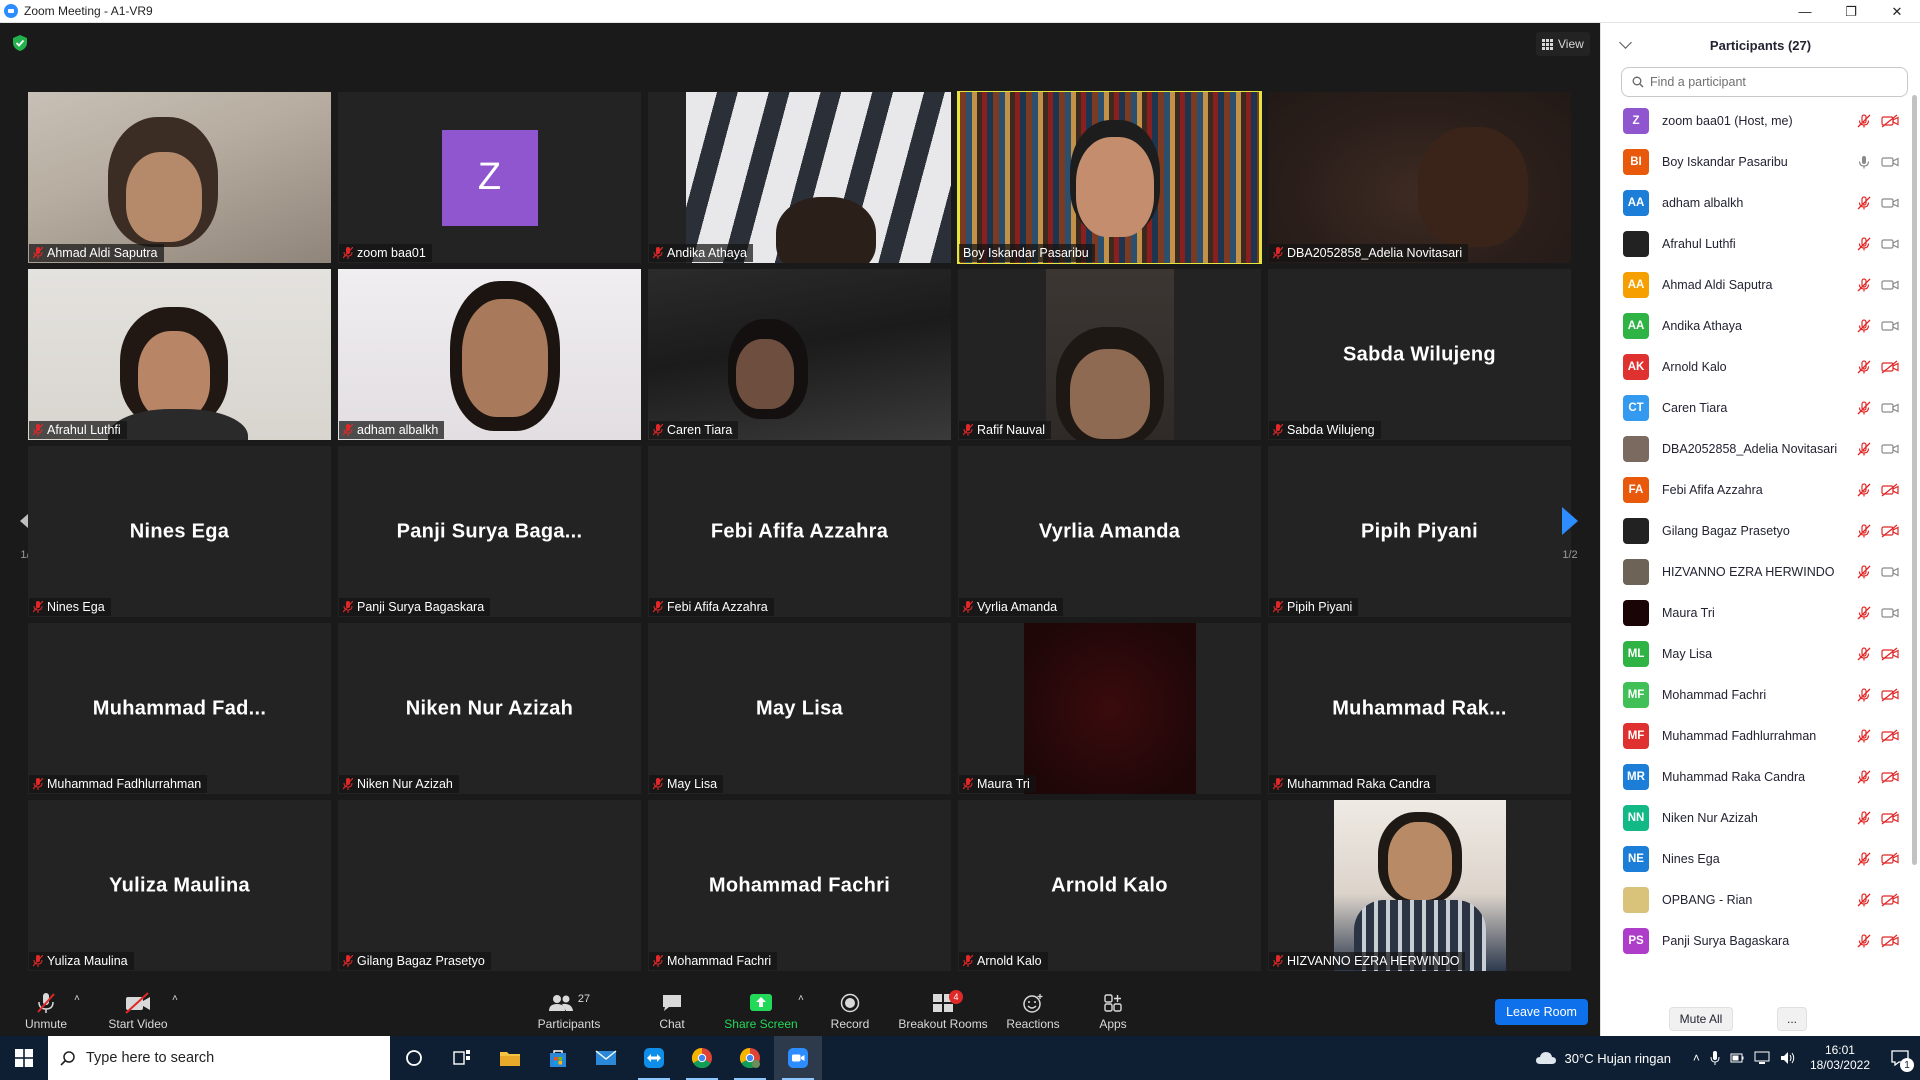  I want to click on video-tile: Niken Nur Azizah Niken Nur Azizah, so click(489, 708).